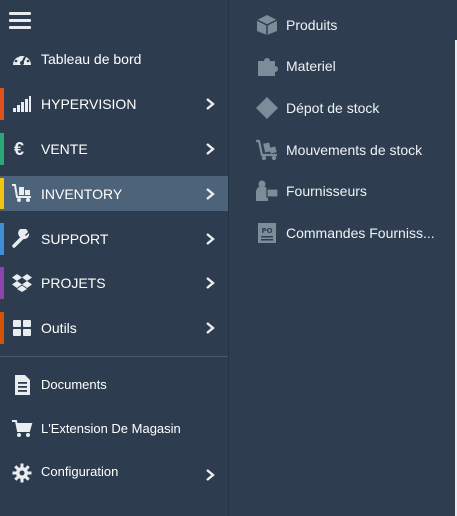 Image resolution: width=457 pixels, height=516 pixels. Describe the element at coordinates (111, 428) in the screenshot. I see `sidebar-item-label: L'Extension De Magasin` at that location.